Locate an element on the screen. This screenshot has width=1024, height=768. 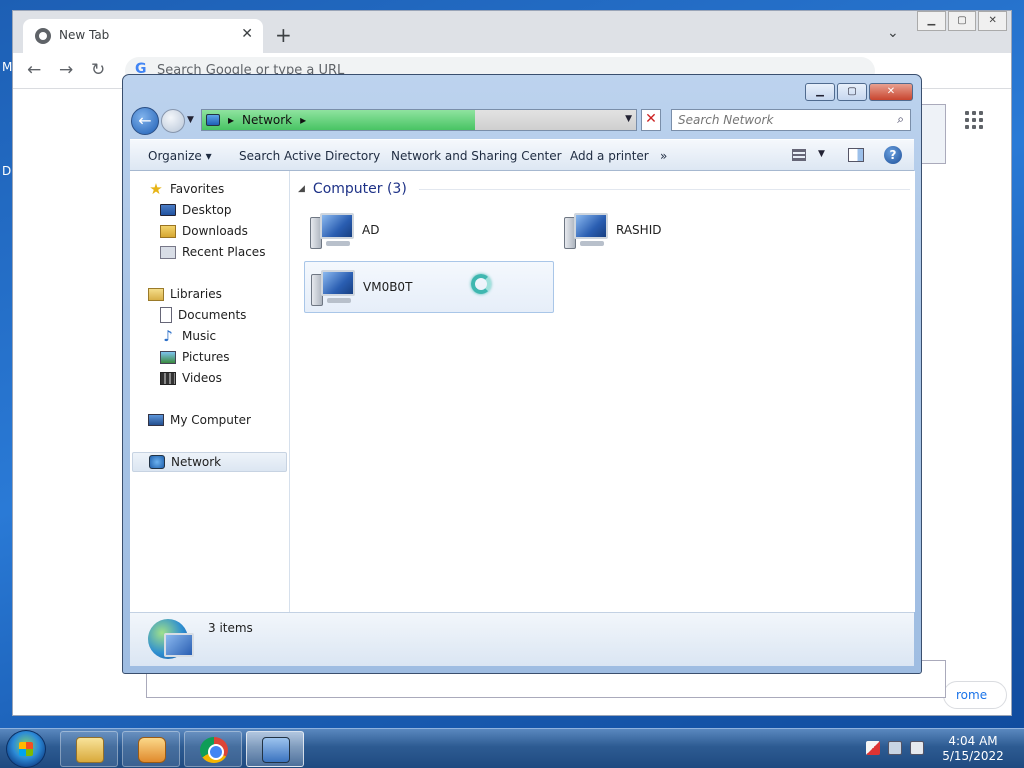
address-progress-track is located at coordinates (555, 120).